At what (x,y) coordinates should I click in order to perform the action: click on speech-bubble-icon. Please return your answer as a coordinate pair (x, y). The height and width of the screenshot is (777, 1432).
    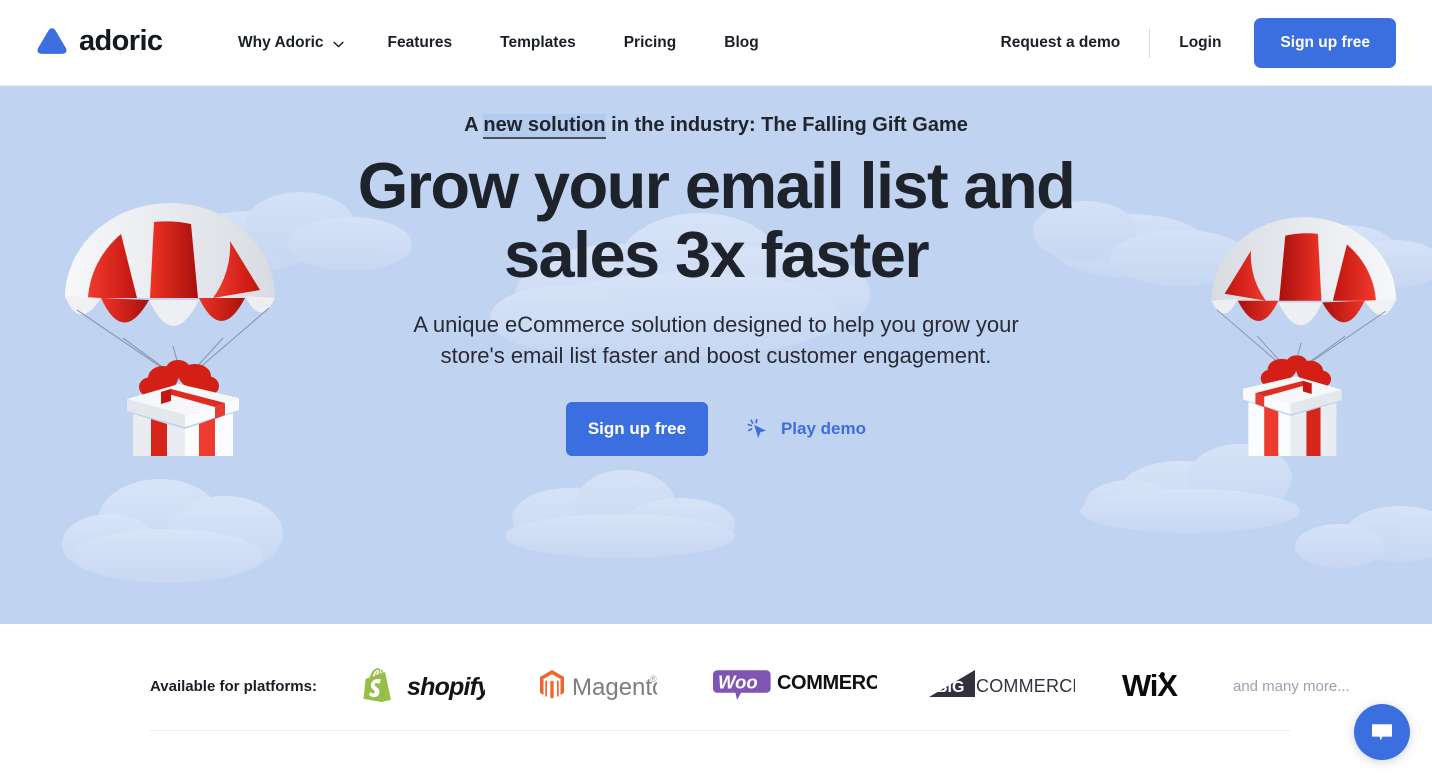
    Looking at the image, I should click on (1382, 732).